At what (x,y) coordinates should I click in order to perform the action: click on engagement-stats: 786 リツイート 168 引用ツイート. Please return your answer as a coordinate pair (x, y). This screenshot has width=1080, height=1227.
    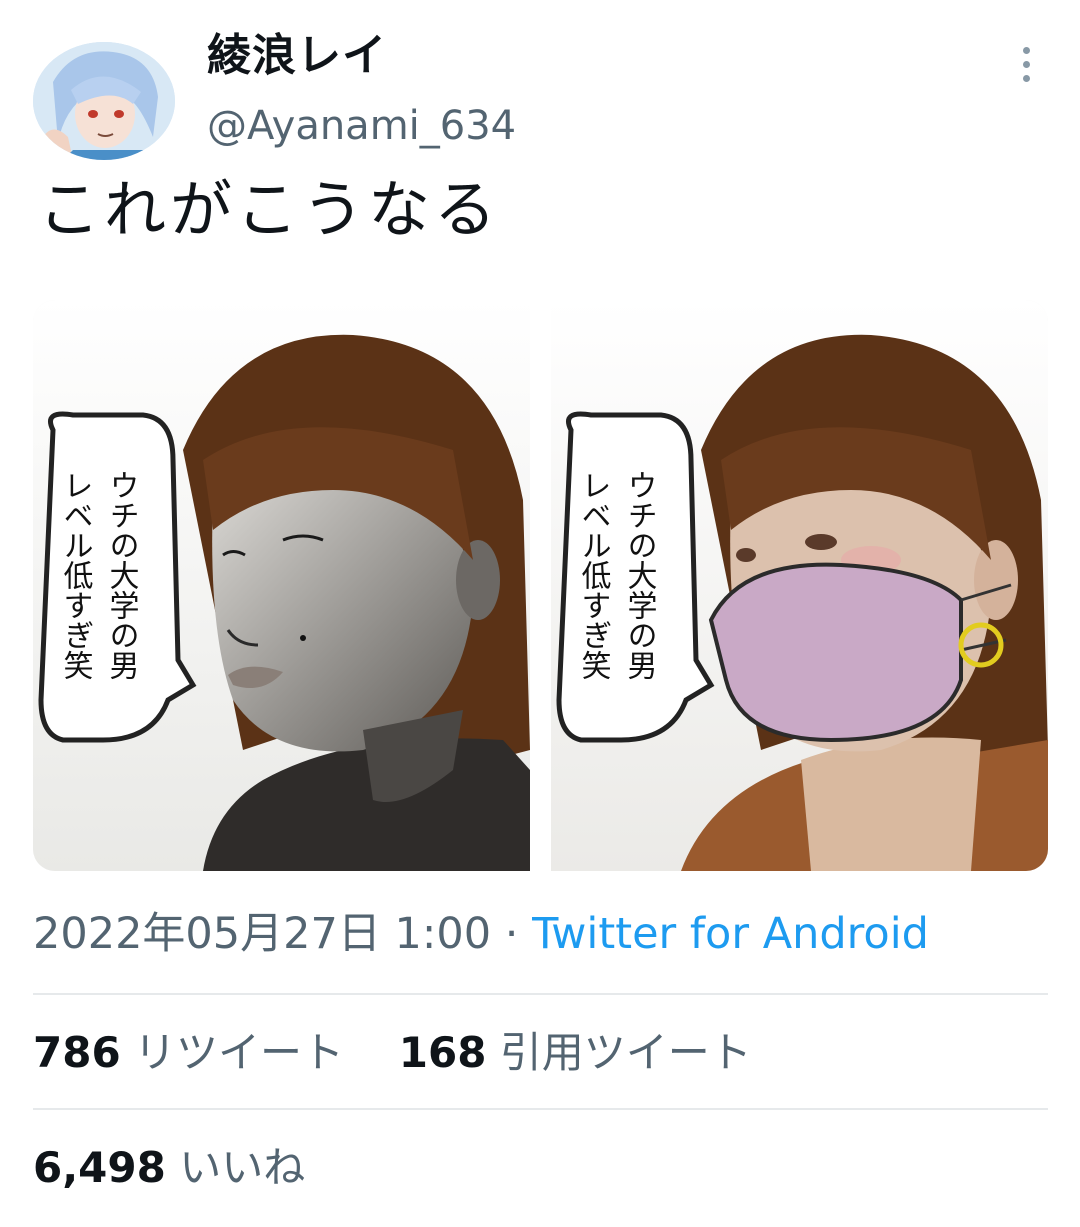
    Looking at the image, I should click on (392, 1053).